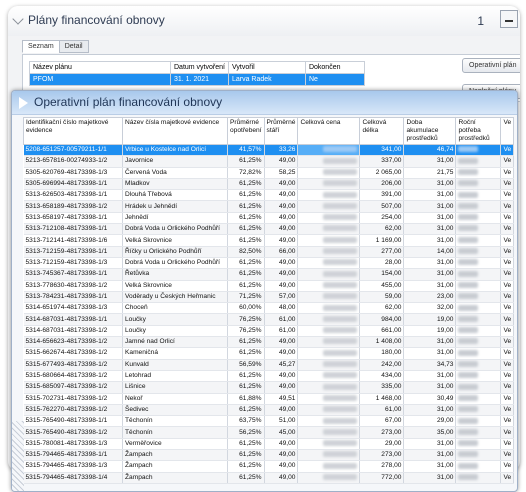 The width and height of the screenshot is (526, 492). Describe the element at coordinates (382, 252) in the screenshot. I see `cell-length: 277,00` at that location.